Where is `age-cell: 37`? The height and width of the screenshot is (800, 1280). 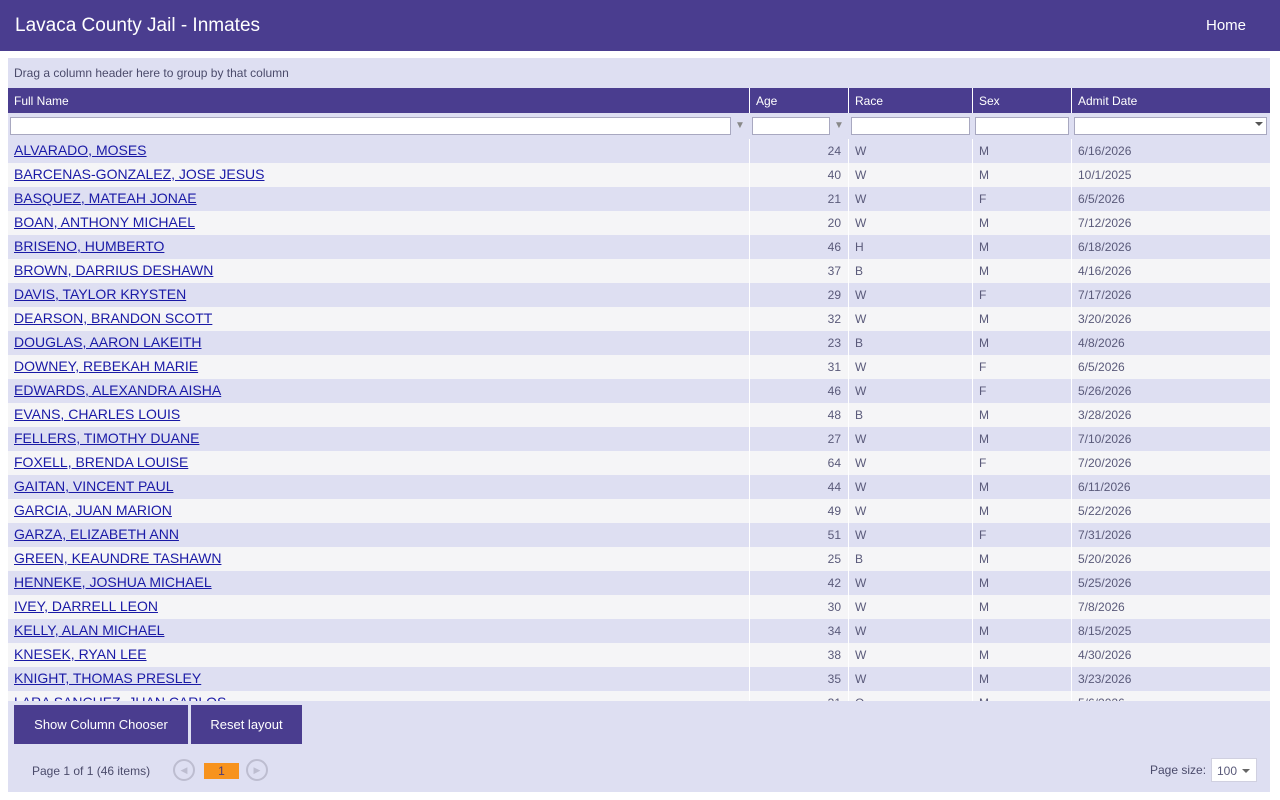 age-cell: 37 is located at coordinates (799, 271).